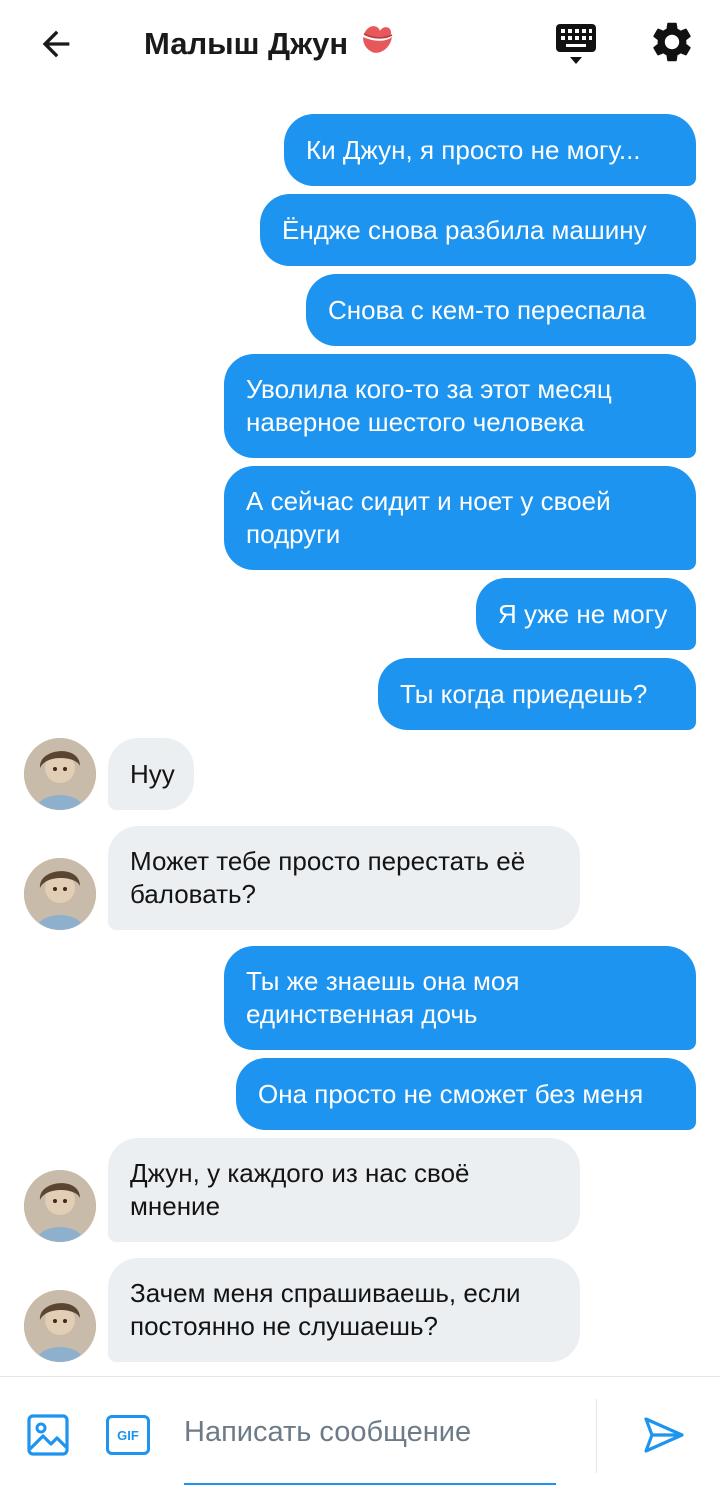 This screenshot has height=1496, width=720. I want to click on gear-icon, so click(672, 42).